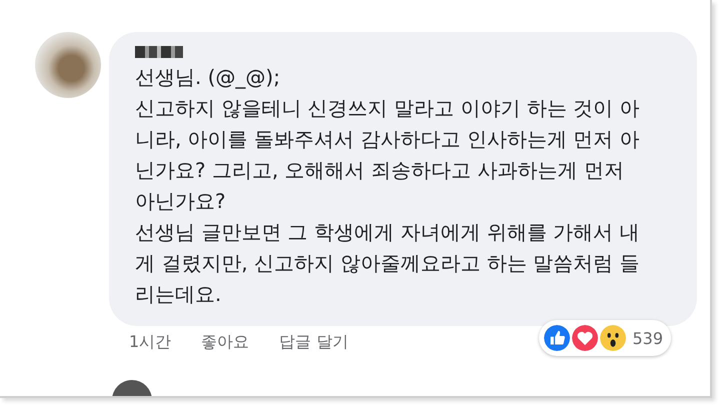  Describe the element at coordinates (613, 338) in the screenshot. I see `surprised-face-icon` at that location.